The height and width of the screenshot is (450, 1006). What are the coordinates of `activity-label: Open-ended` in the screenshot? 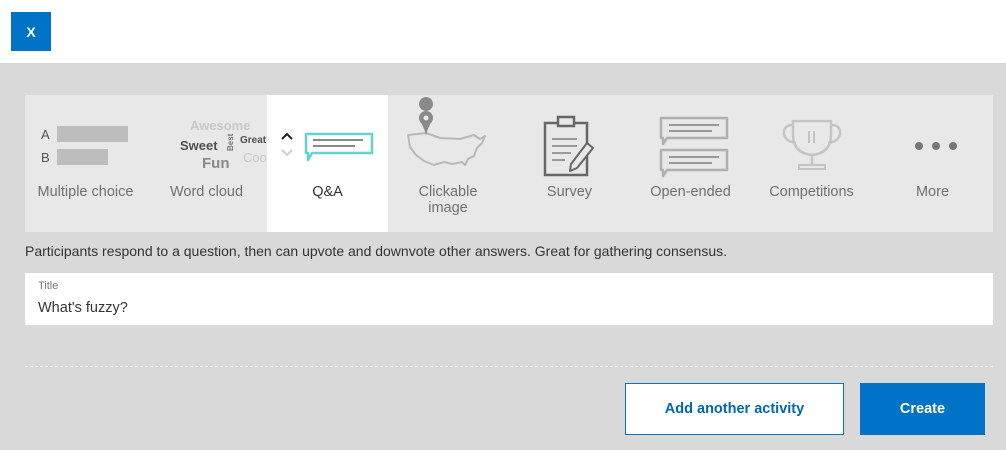 It's located at (690, 192).